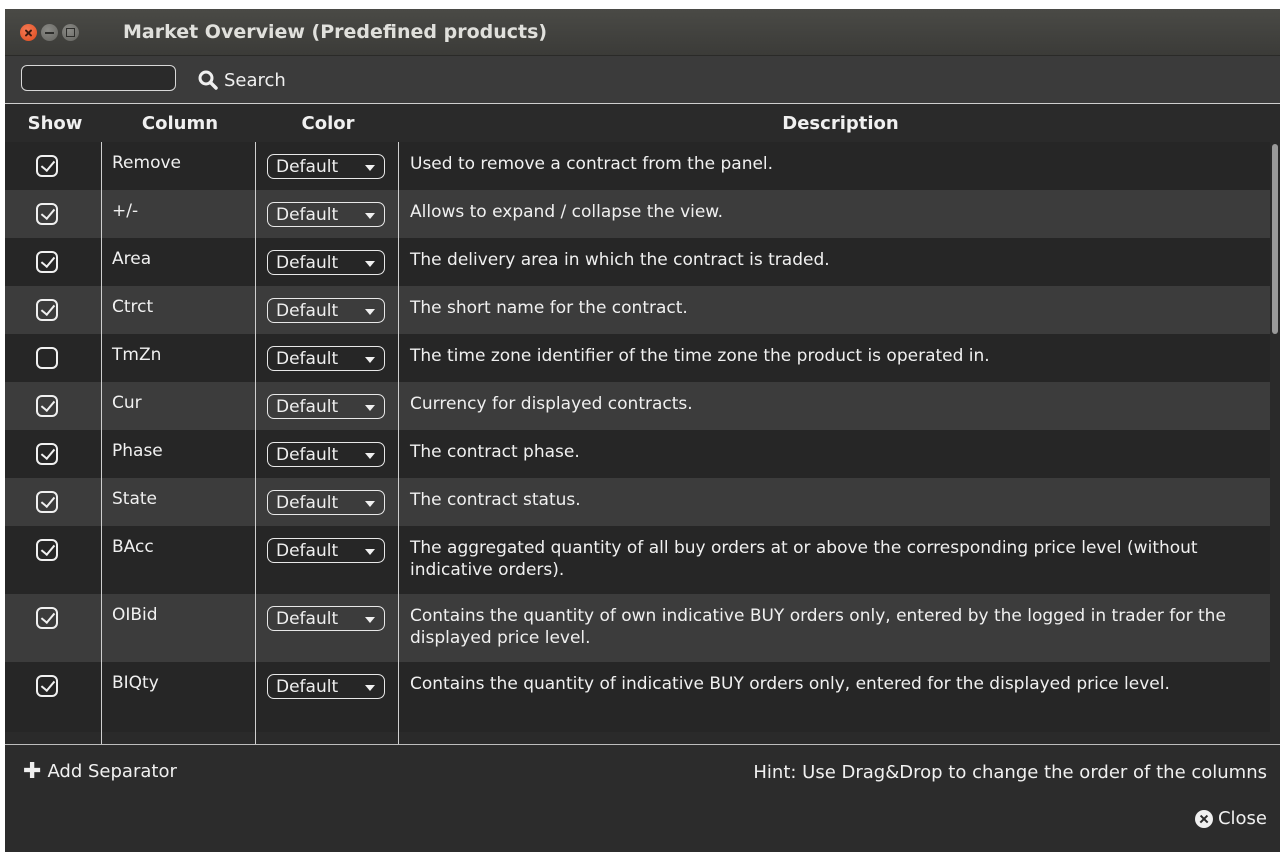 Image resolution: width=1280 pixels, height=852 pixels. What do you see at coordinates (1275, 239) in the screenshot?
I see `scrollbar-thumb` at bounding box center [1275, 239].